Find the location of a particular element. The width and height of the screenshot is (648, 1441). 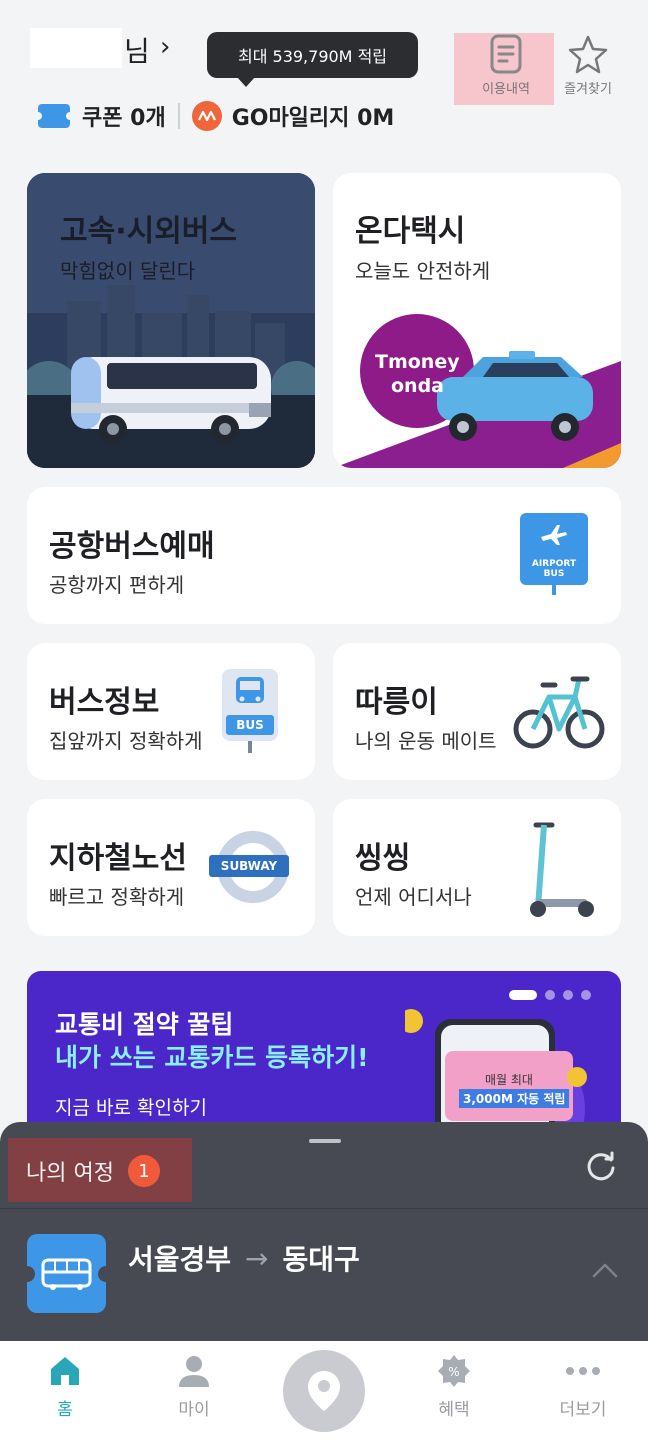

coupon-count: 쿠폰 0개 is located at coordinates (124, 116).